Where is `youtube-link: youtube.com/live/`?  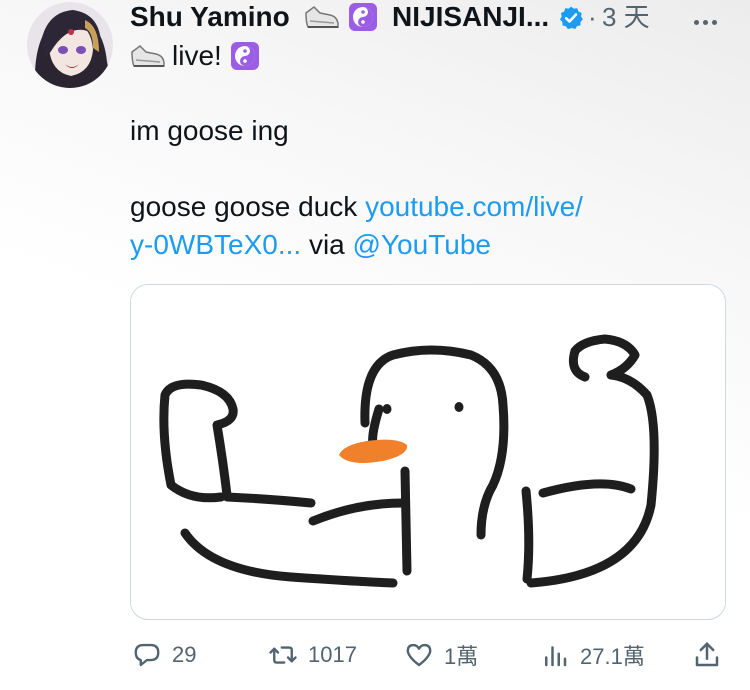
youtube-link: youtube.com/live/ is located at coordinates (474, 206).